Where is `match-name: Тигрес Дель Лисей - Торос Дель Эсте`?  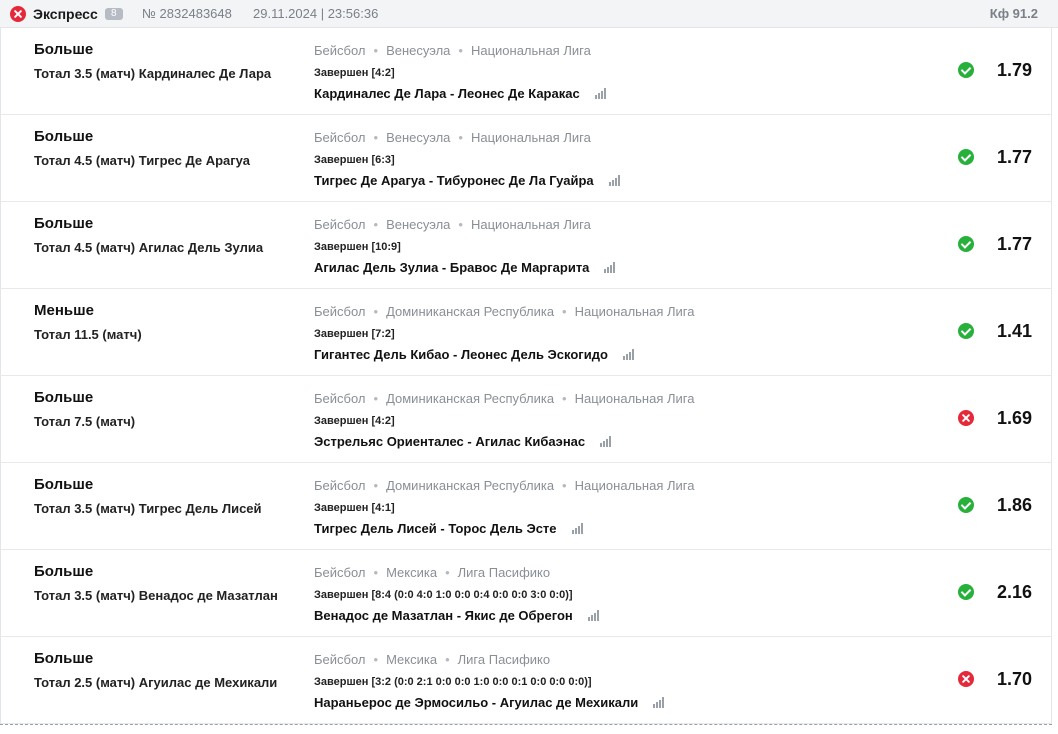 match-name: Тигрес Дель Лисей - Торос Дель Эсте is located at coordinates (448, 528).